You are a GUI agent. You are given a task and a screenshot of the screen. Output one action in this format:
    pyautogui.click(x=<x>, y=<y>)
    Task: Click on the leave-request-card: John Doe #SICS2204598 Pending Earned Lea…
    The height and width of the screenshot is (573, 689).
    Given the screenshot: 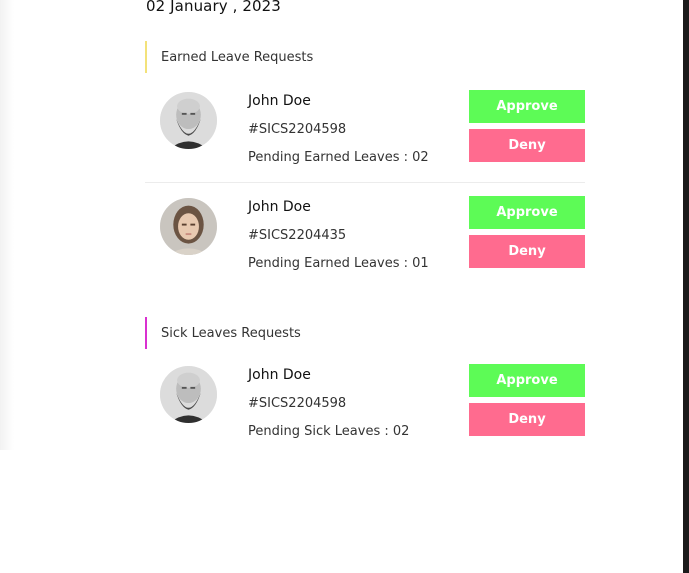 What is the action you would take?
    pyautogui.click(x=365, y=140)
    